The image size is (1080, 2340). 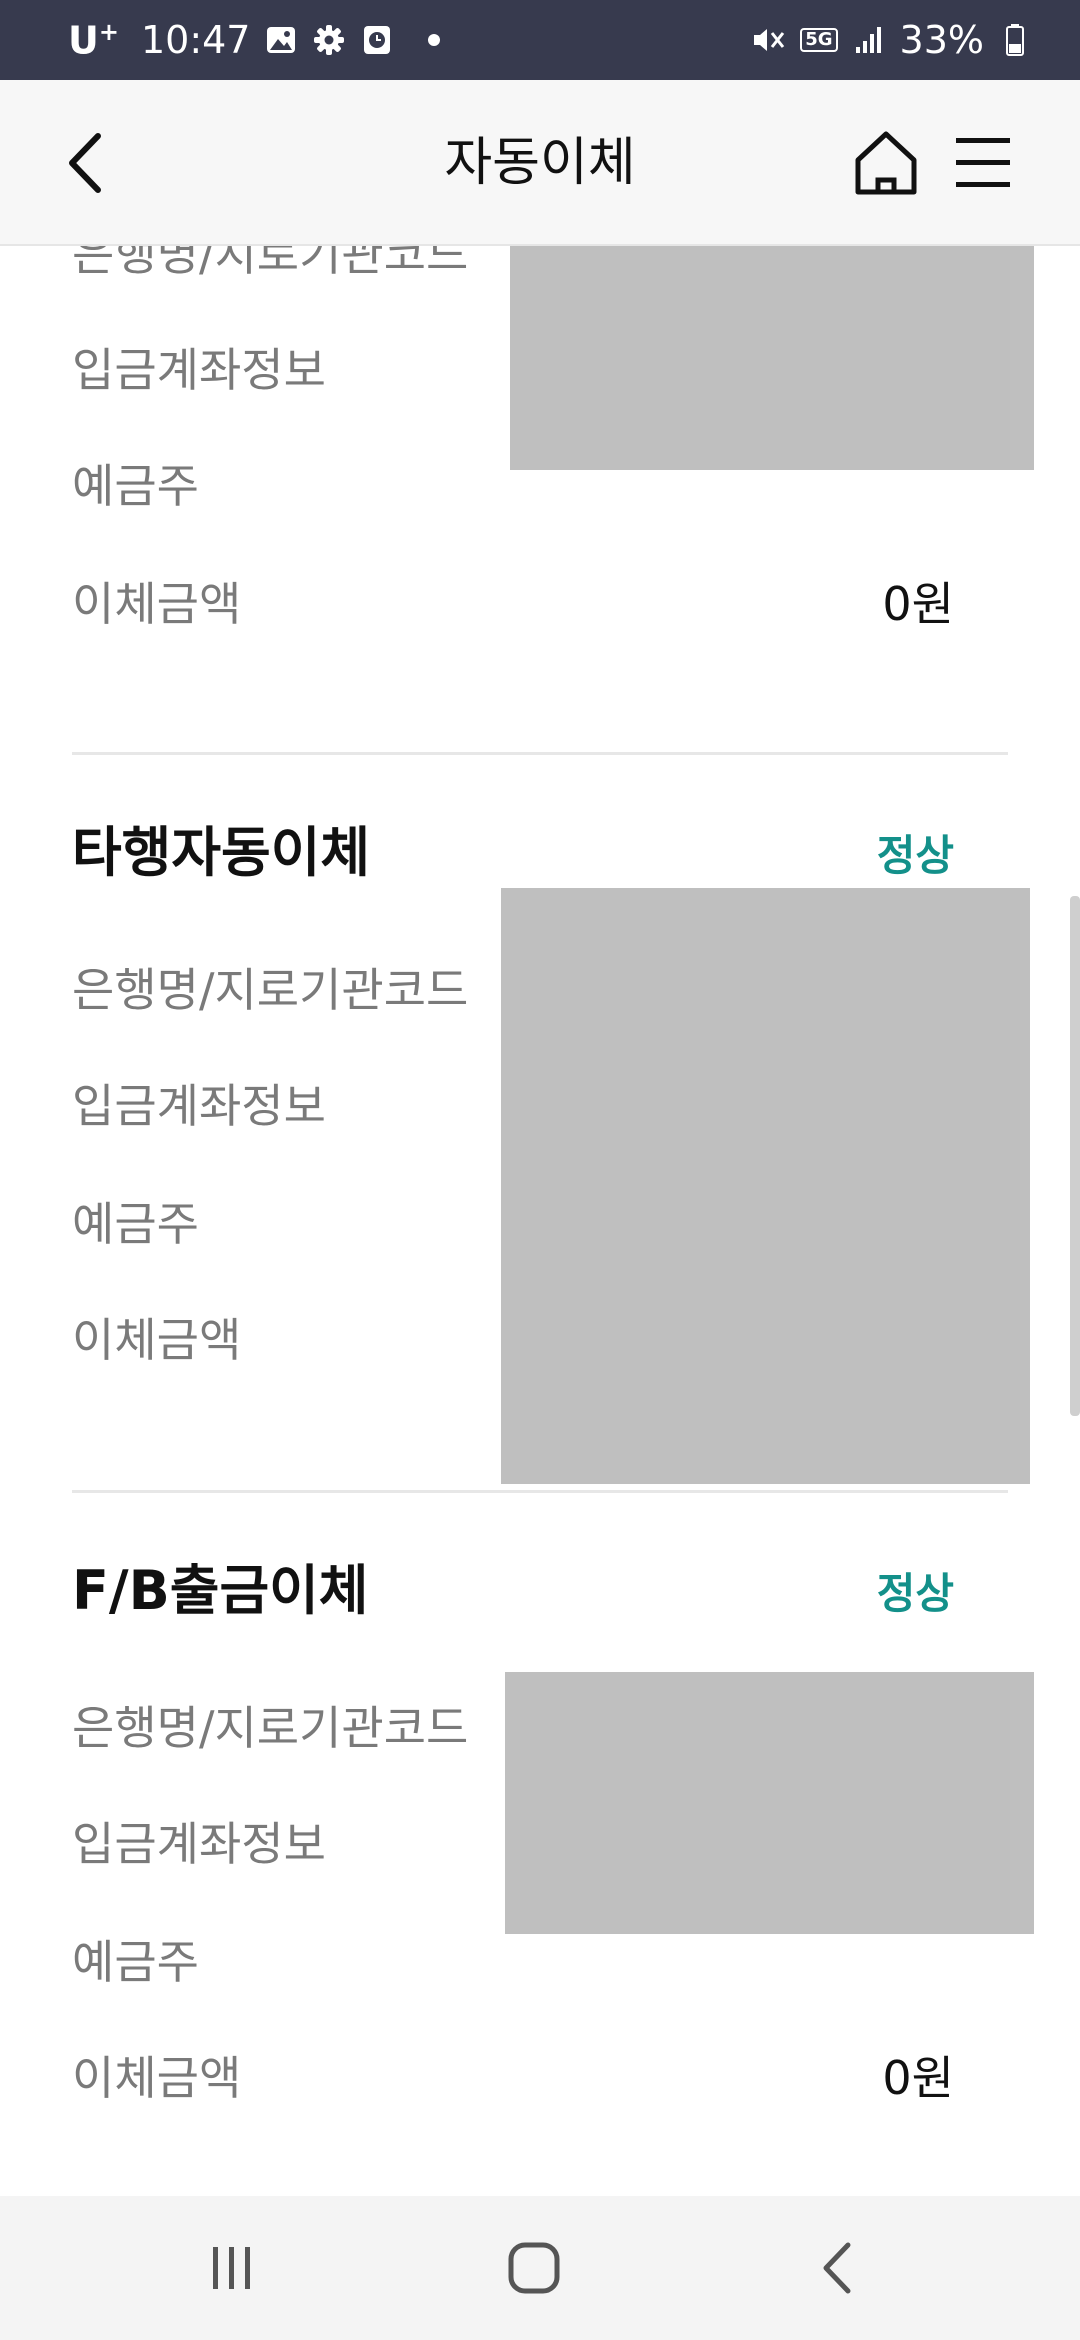 I want to click on scrollbar, so click(x=1075, y=1156).